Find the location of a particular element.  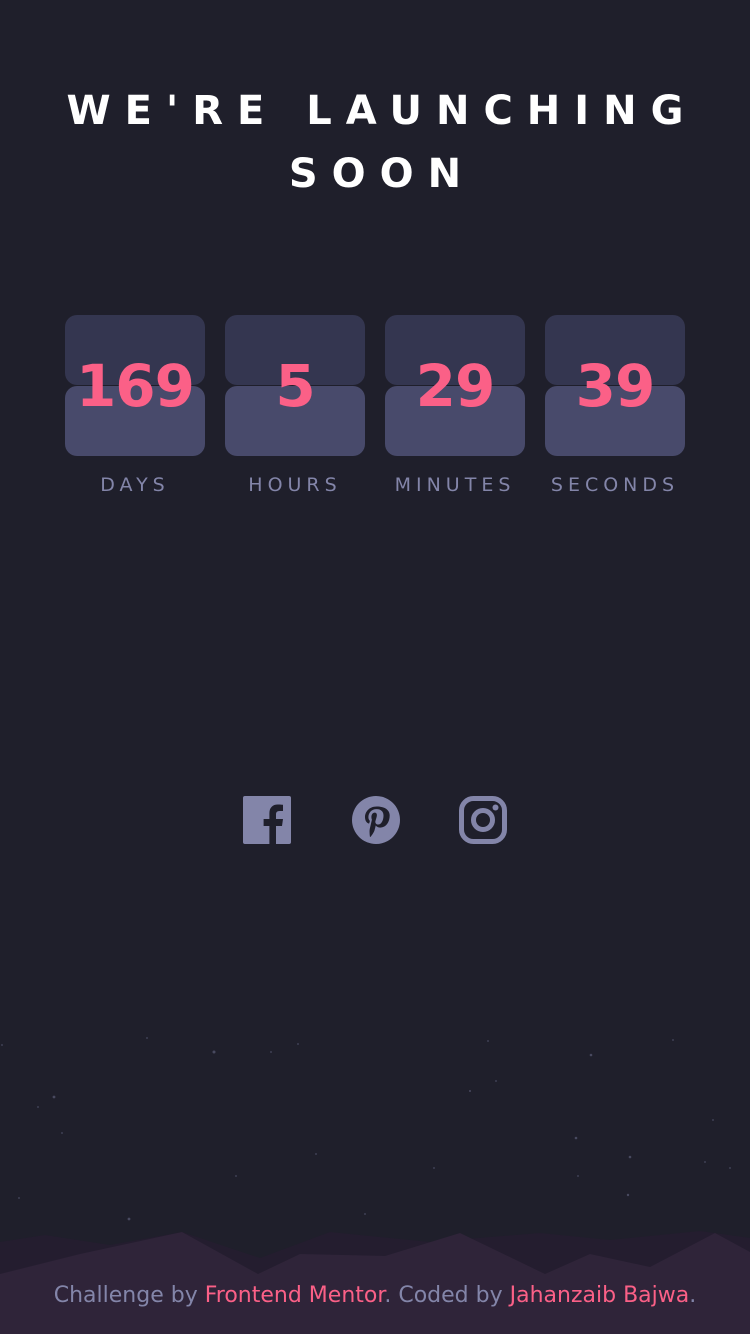

facebook-icon is located at coordinates (267, 820).